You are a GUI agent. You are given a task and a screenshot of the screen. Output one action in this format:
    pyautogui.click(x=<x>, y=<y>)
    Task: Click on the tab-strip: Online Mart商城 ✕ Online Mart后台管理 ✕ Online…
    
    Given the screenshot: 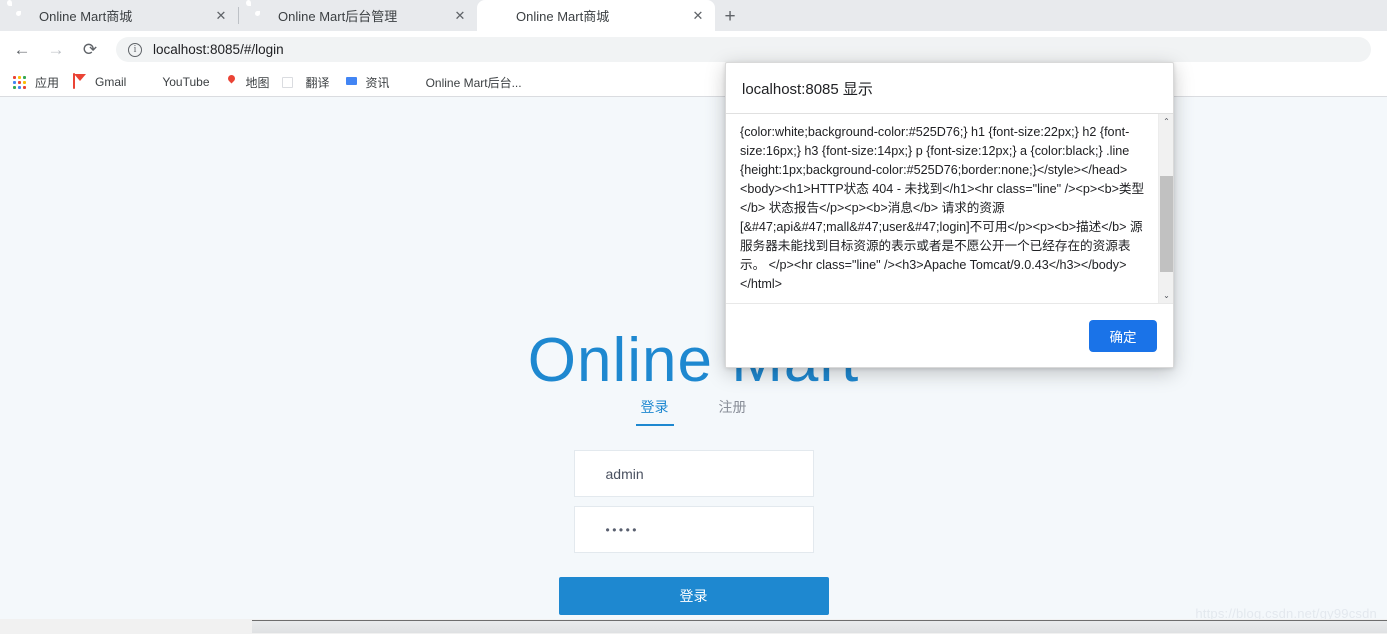 What is the action you would take?
    pyautogui.click(x=693, y=15)
    